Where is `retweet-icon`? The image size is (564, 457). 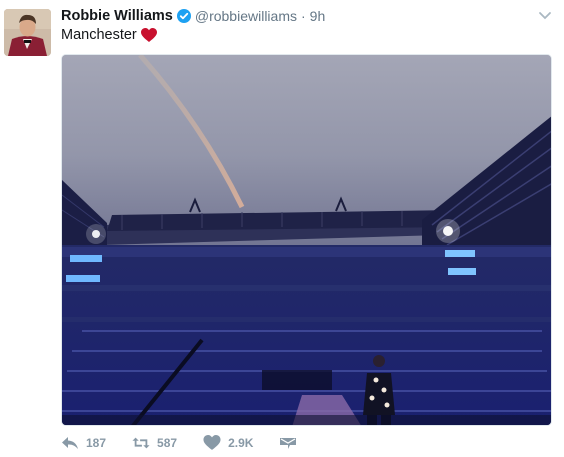 retweet-icon is located at coordinates (141, 443).